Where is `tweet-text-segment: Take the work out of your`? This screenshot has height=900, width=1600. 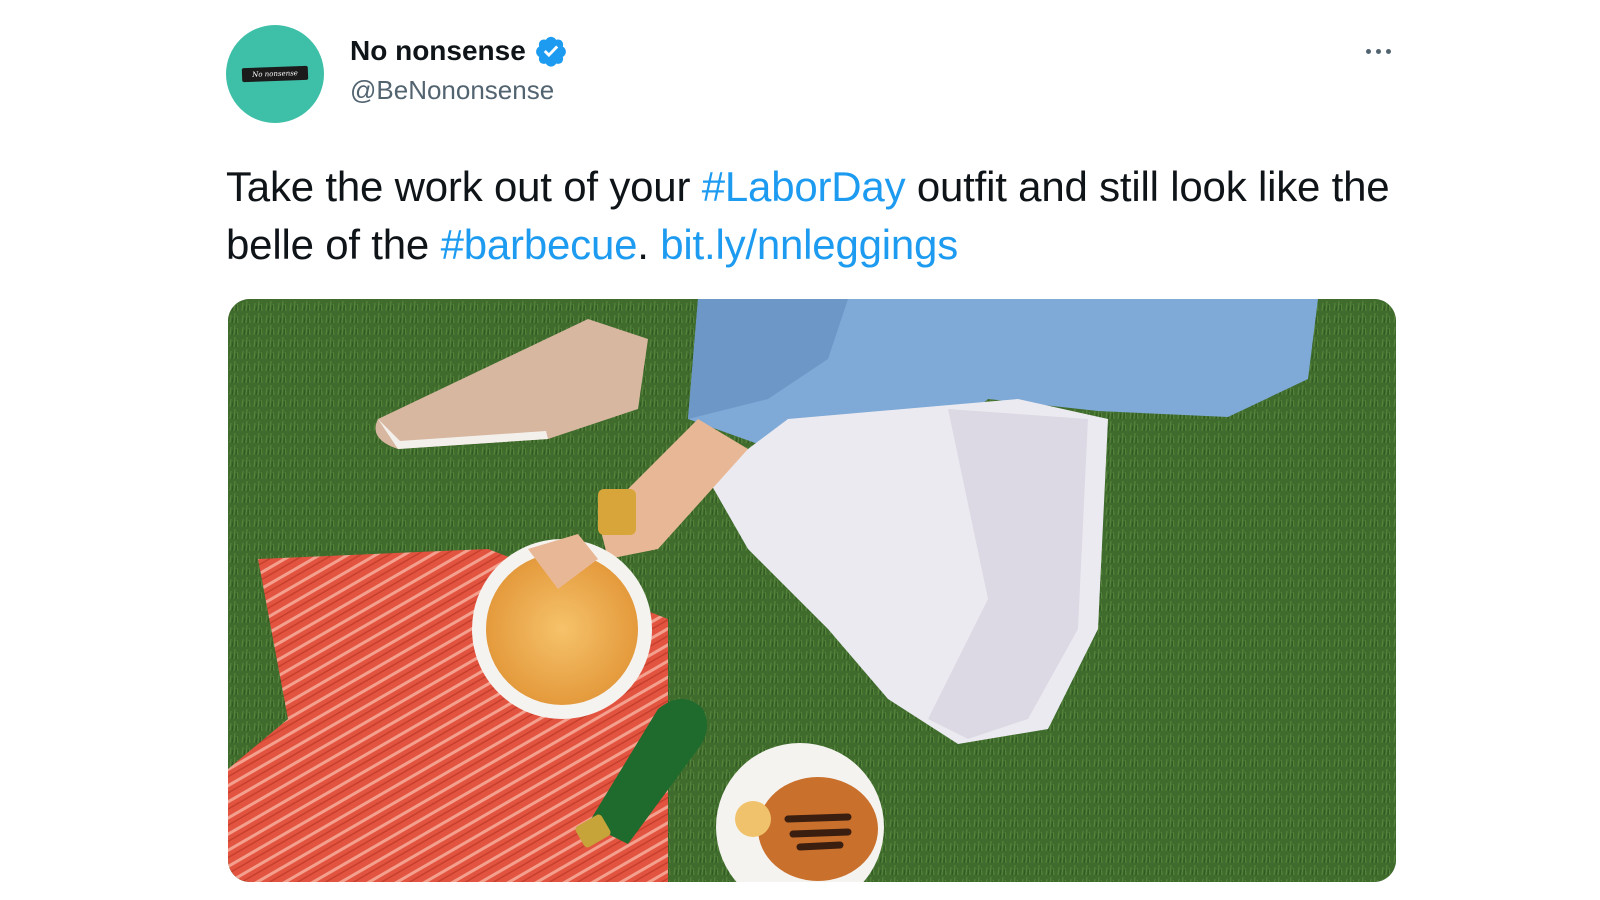 tweet-text-segment: Take the work out of your is located at coordinates (464, 186).